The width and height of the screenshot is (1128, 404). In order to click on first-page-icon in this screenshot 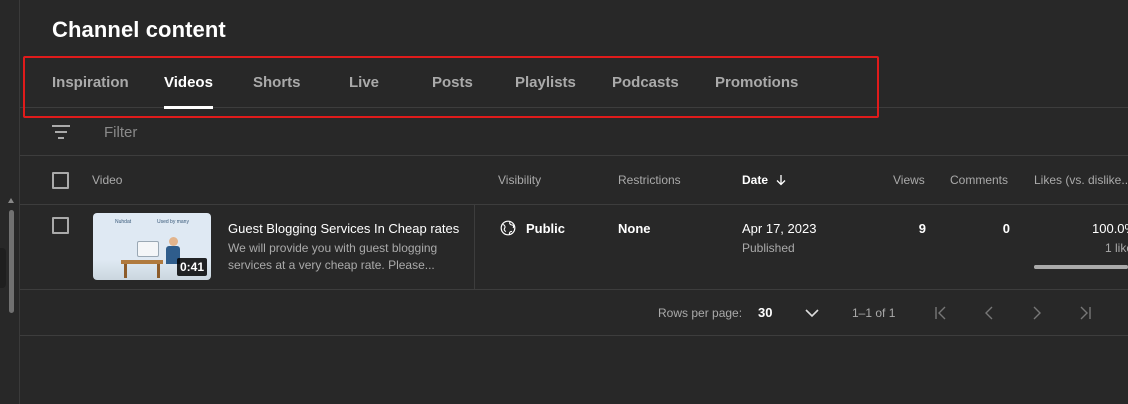, I will do `click(941, 313)`.